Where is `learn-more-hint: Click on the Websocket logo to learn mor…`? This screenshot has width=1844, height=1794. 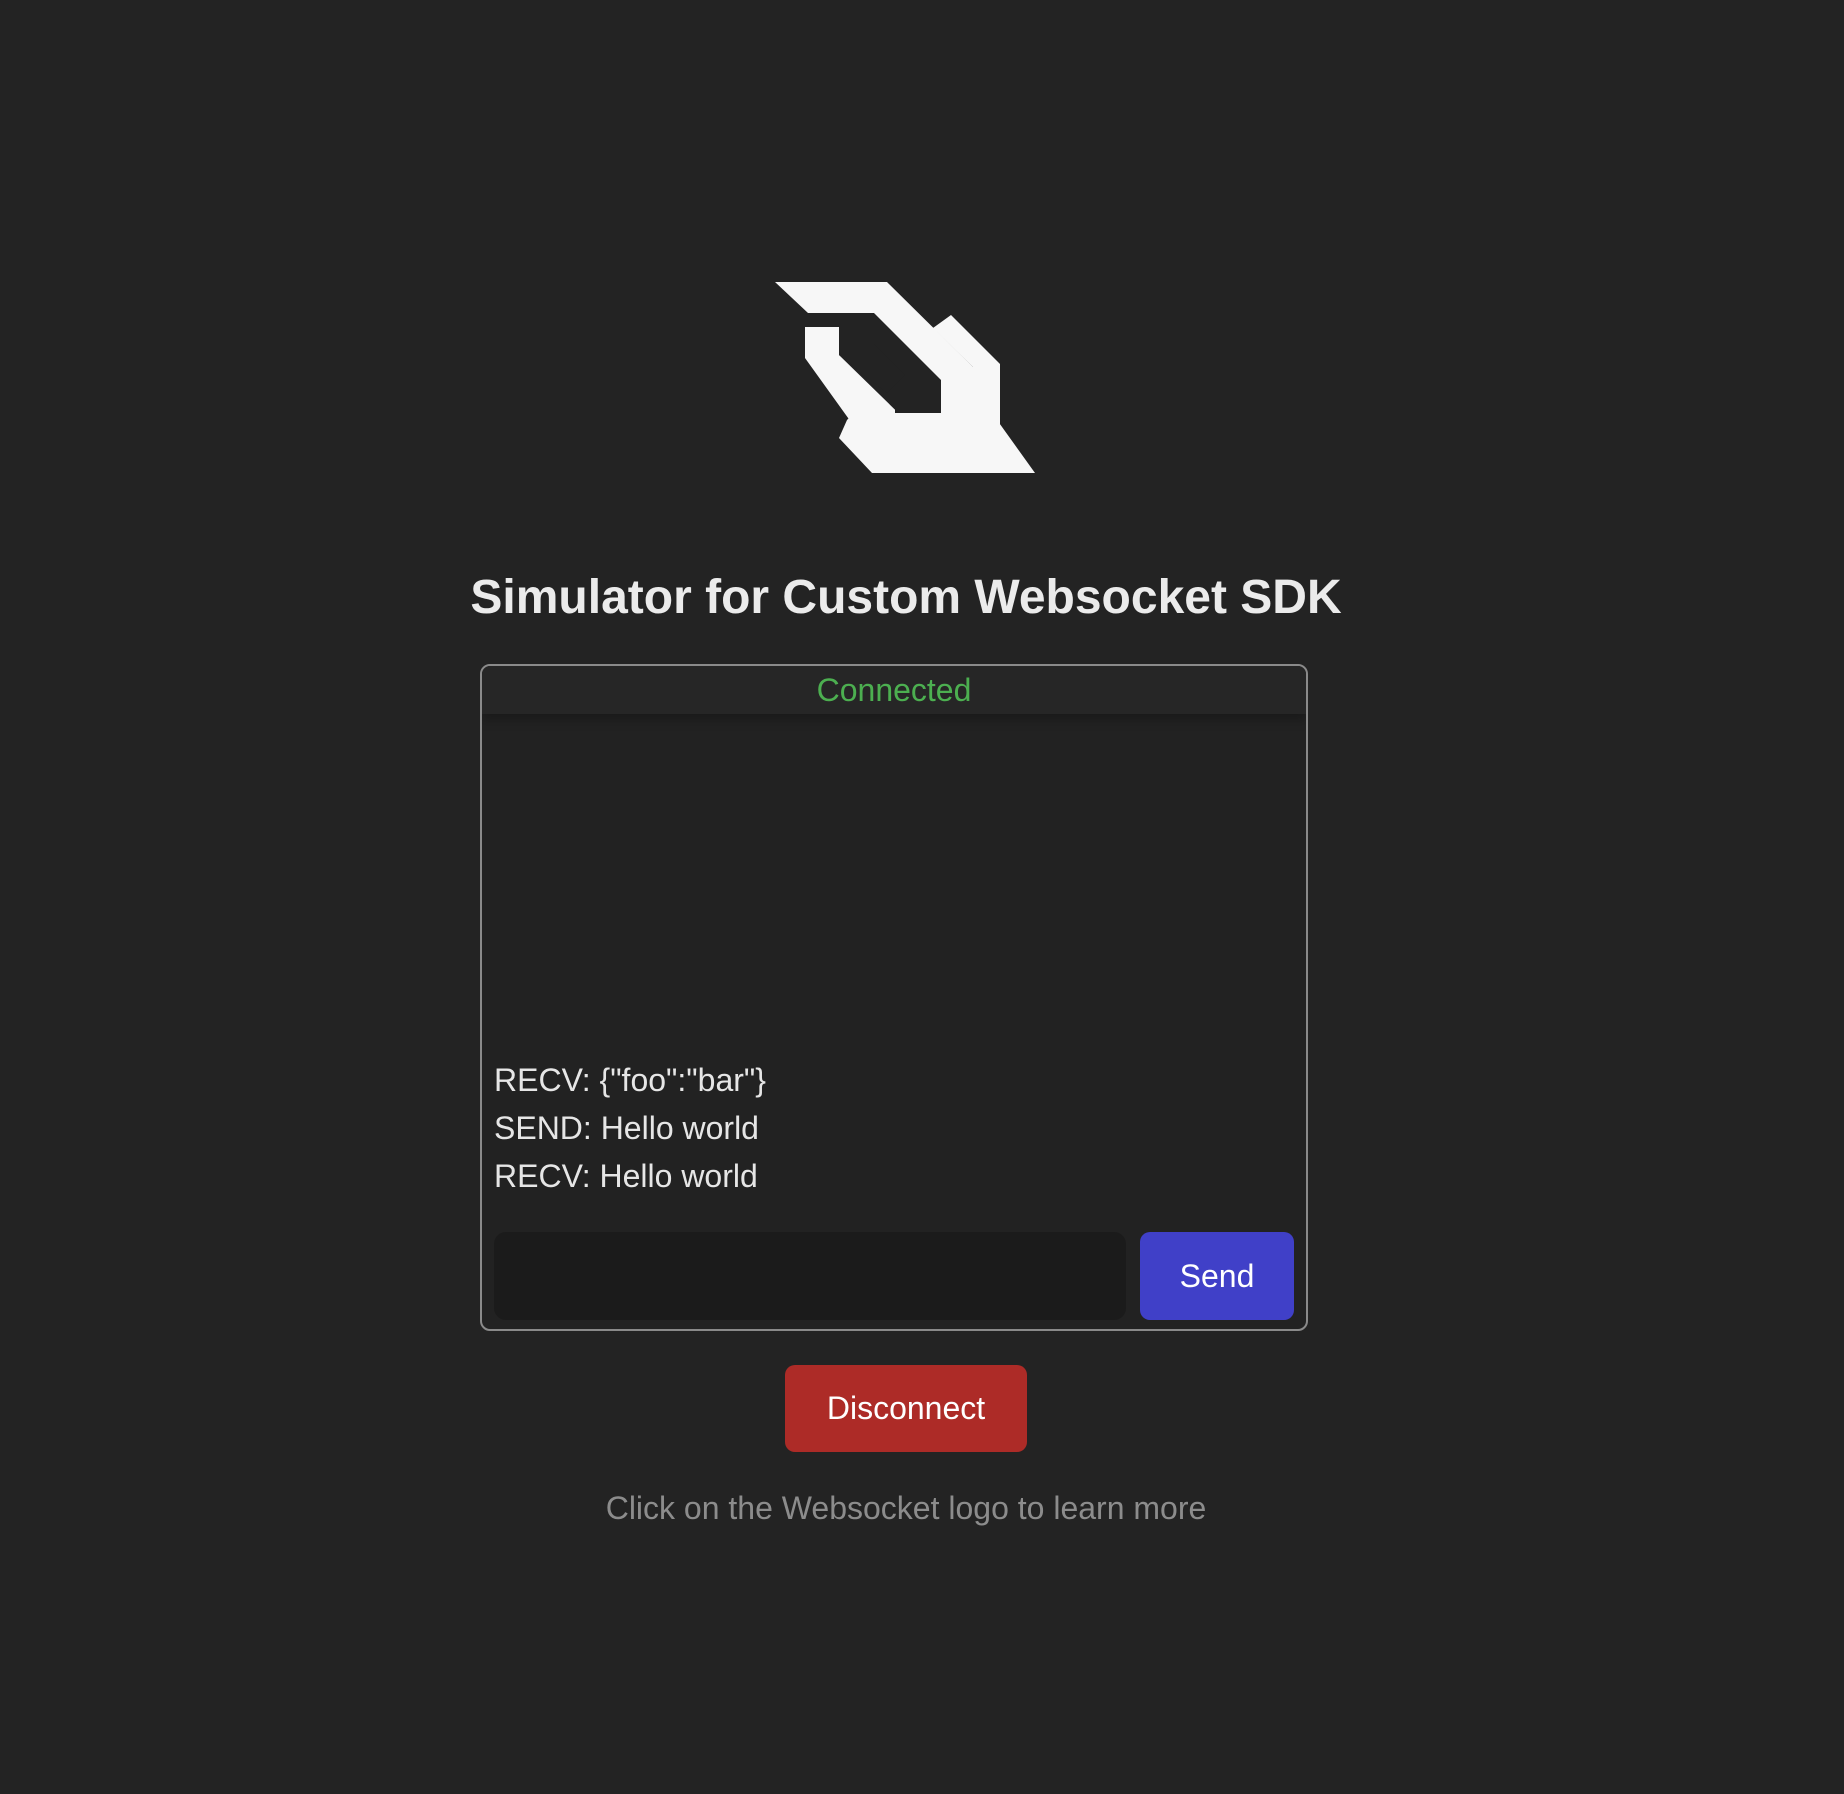
learn-more-hint: Click on the Websocket logo to learn mor… is located at coordinates (906, 1508).